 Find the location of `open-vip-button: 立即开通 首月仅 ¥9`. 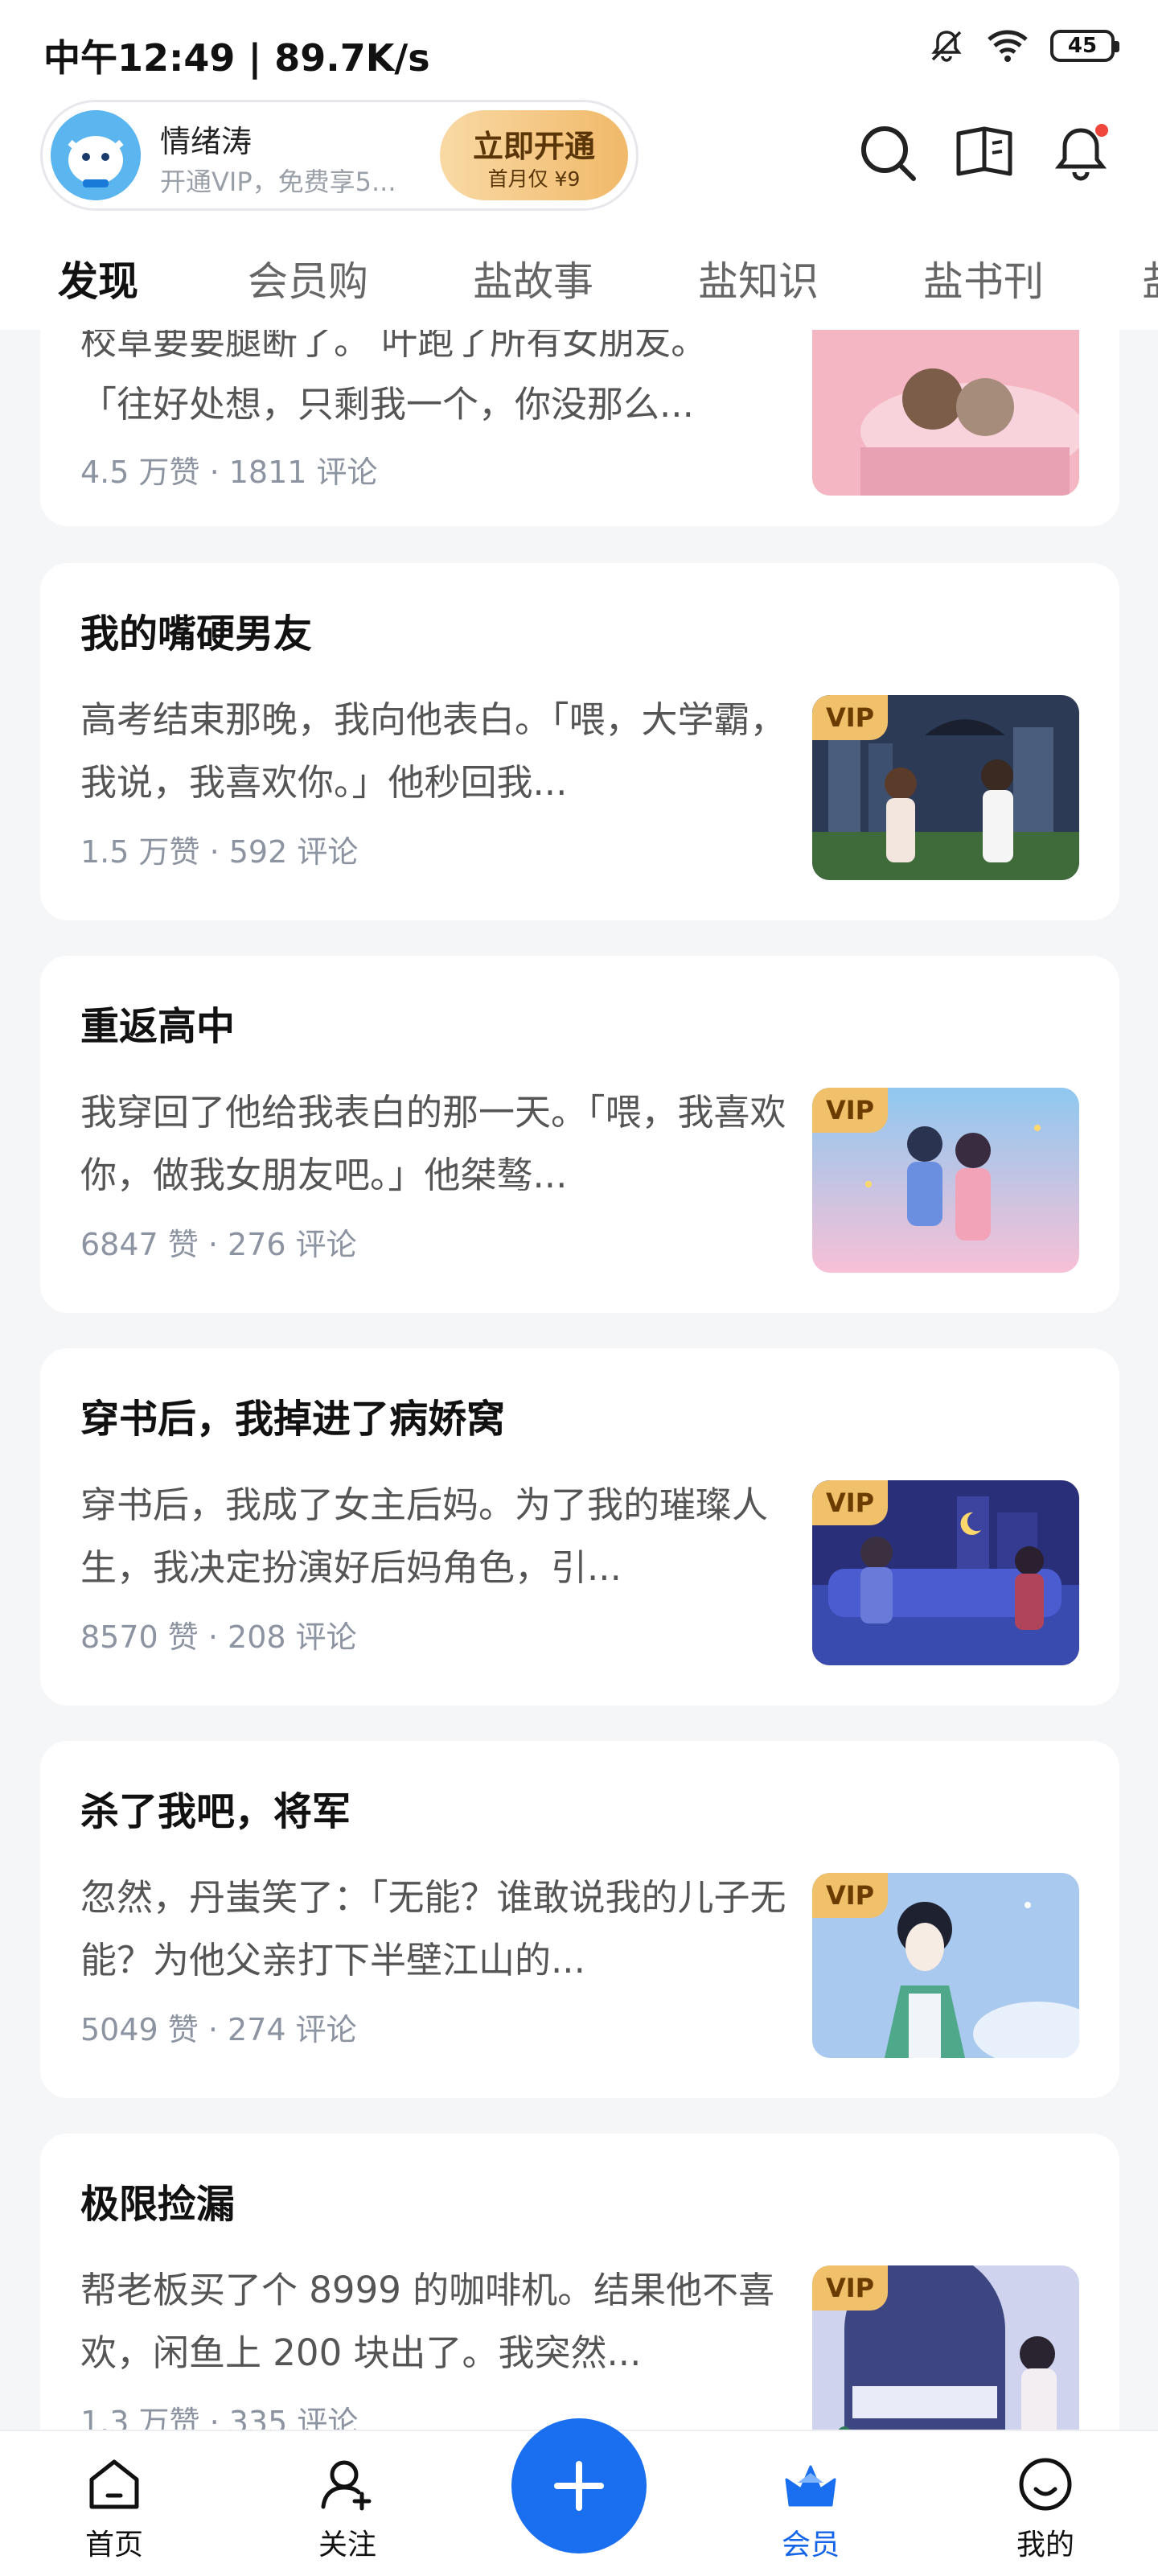

open-vip-button: 立即开通 首月仅 ¥9 is located at coordinates (534, 155).